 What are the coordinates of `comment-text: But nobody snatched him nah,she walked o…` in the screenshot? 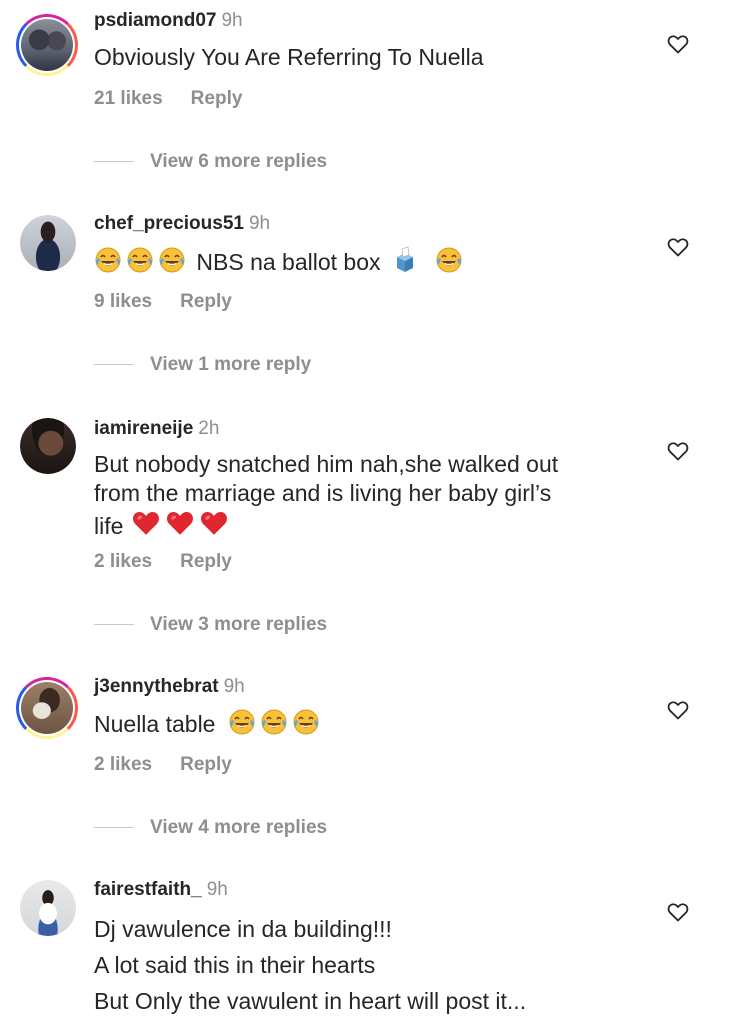 It's located at (364, 495).